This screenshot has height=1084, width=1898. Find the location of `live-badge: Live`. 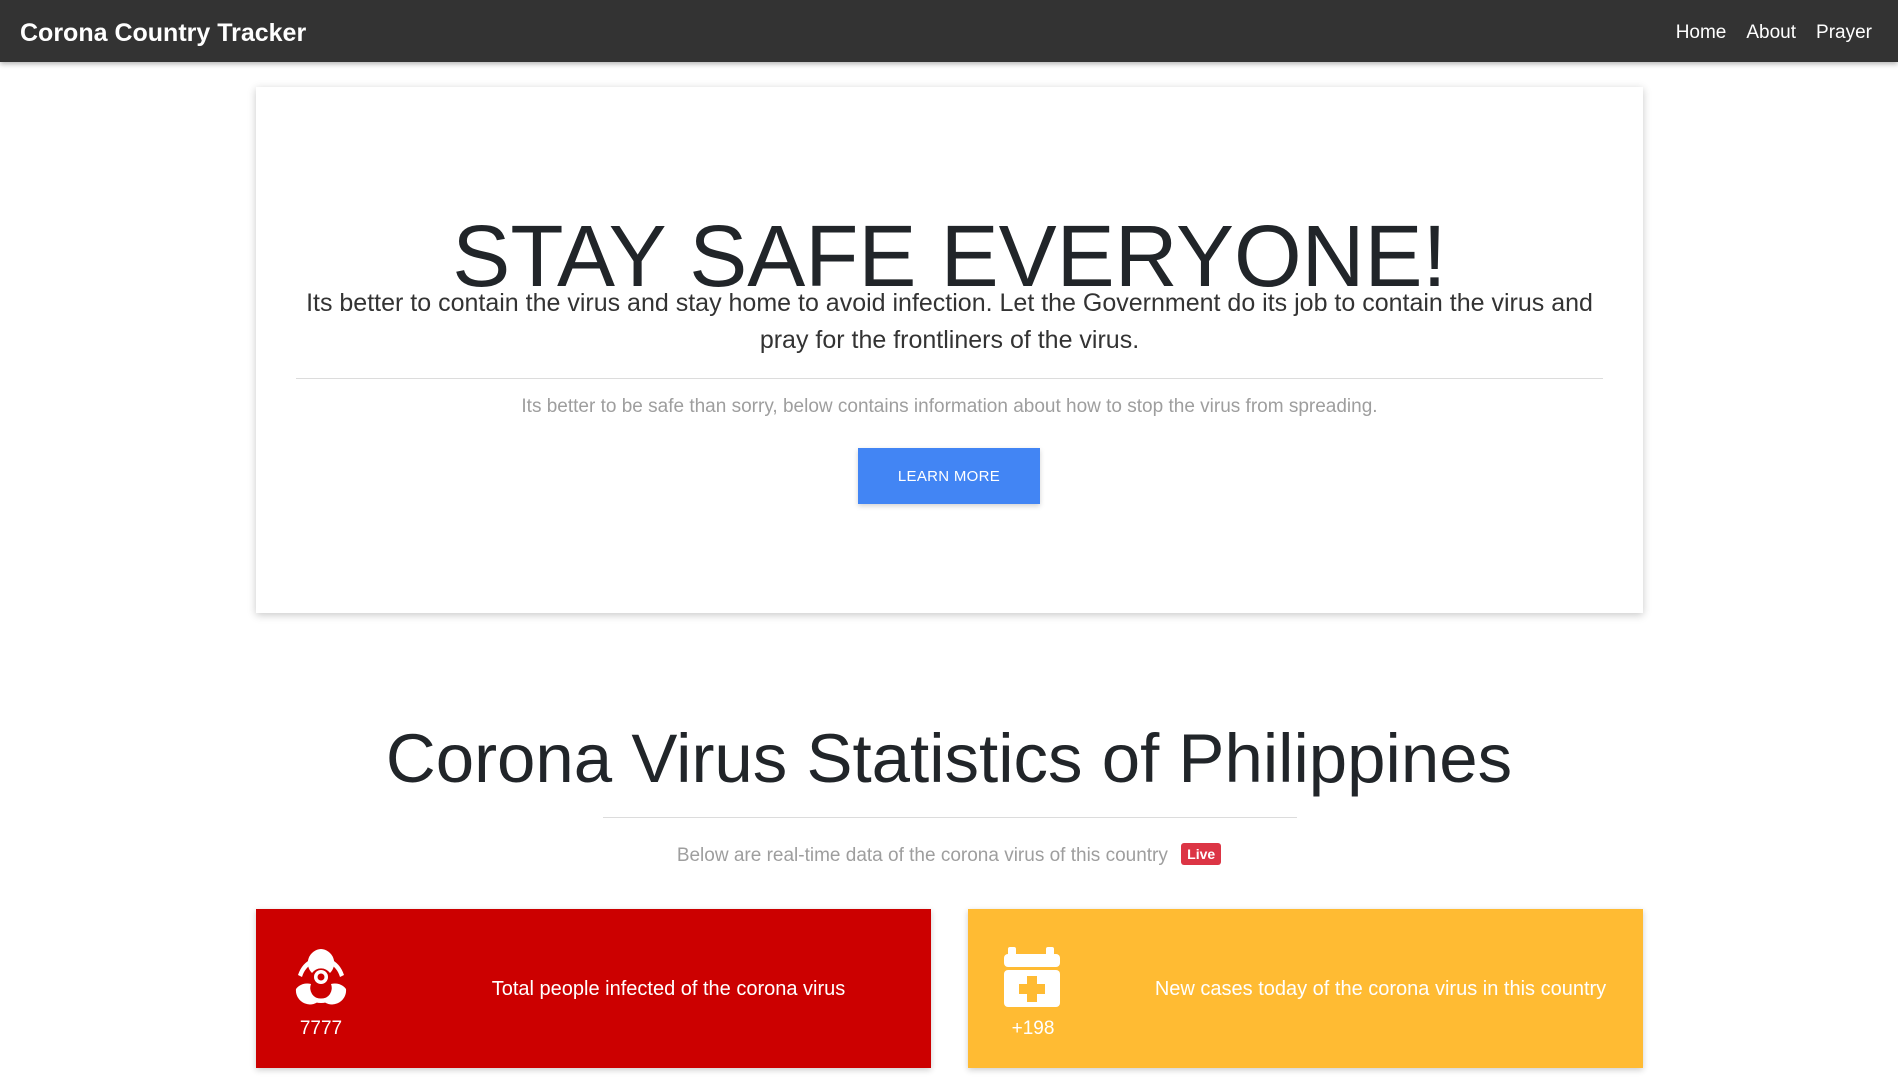

live-badge: Live is located at coordinates (1201, 854).